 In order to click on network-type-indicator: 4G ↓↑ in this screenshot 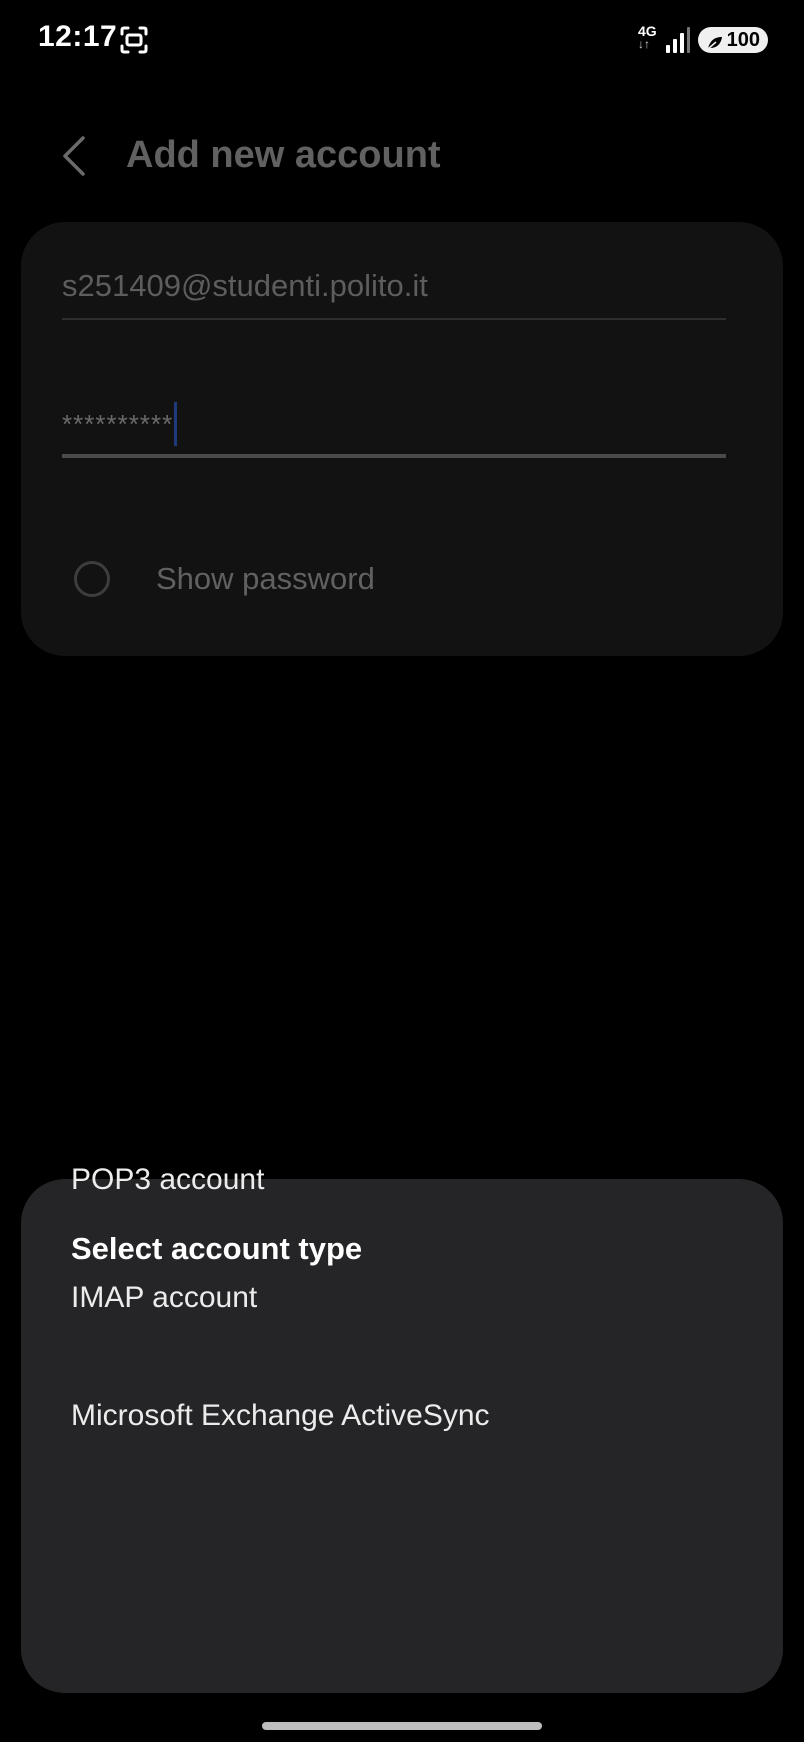, I will do `click(650, 40)`.